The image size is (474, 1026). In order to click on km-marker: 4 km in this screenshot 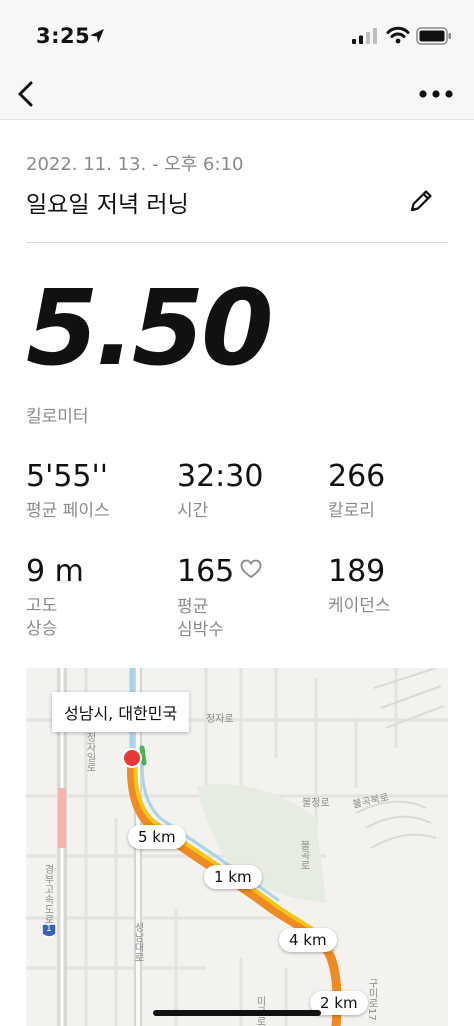, I will do `click(308, 940)`.